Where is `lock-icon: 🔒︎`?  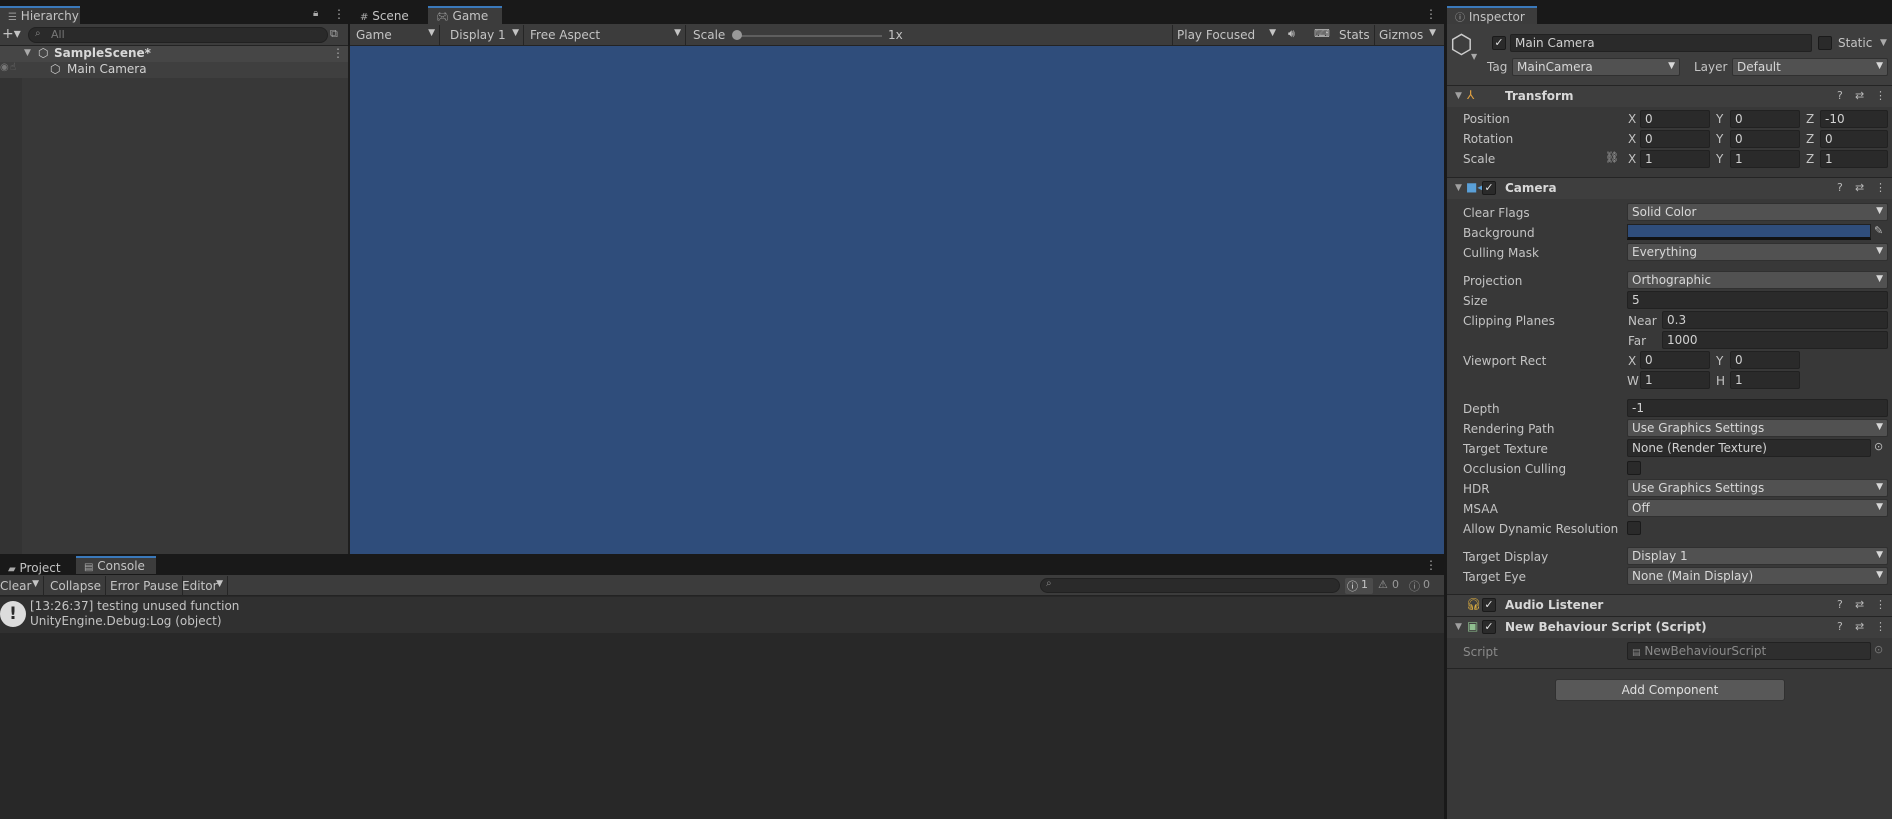
lock-icon: 🔒︎ is located at coordinates (315, 13).